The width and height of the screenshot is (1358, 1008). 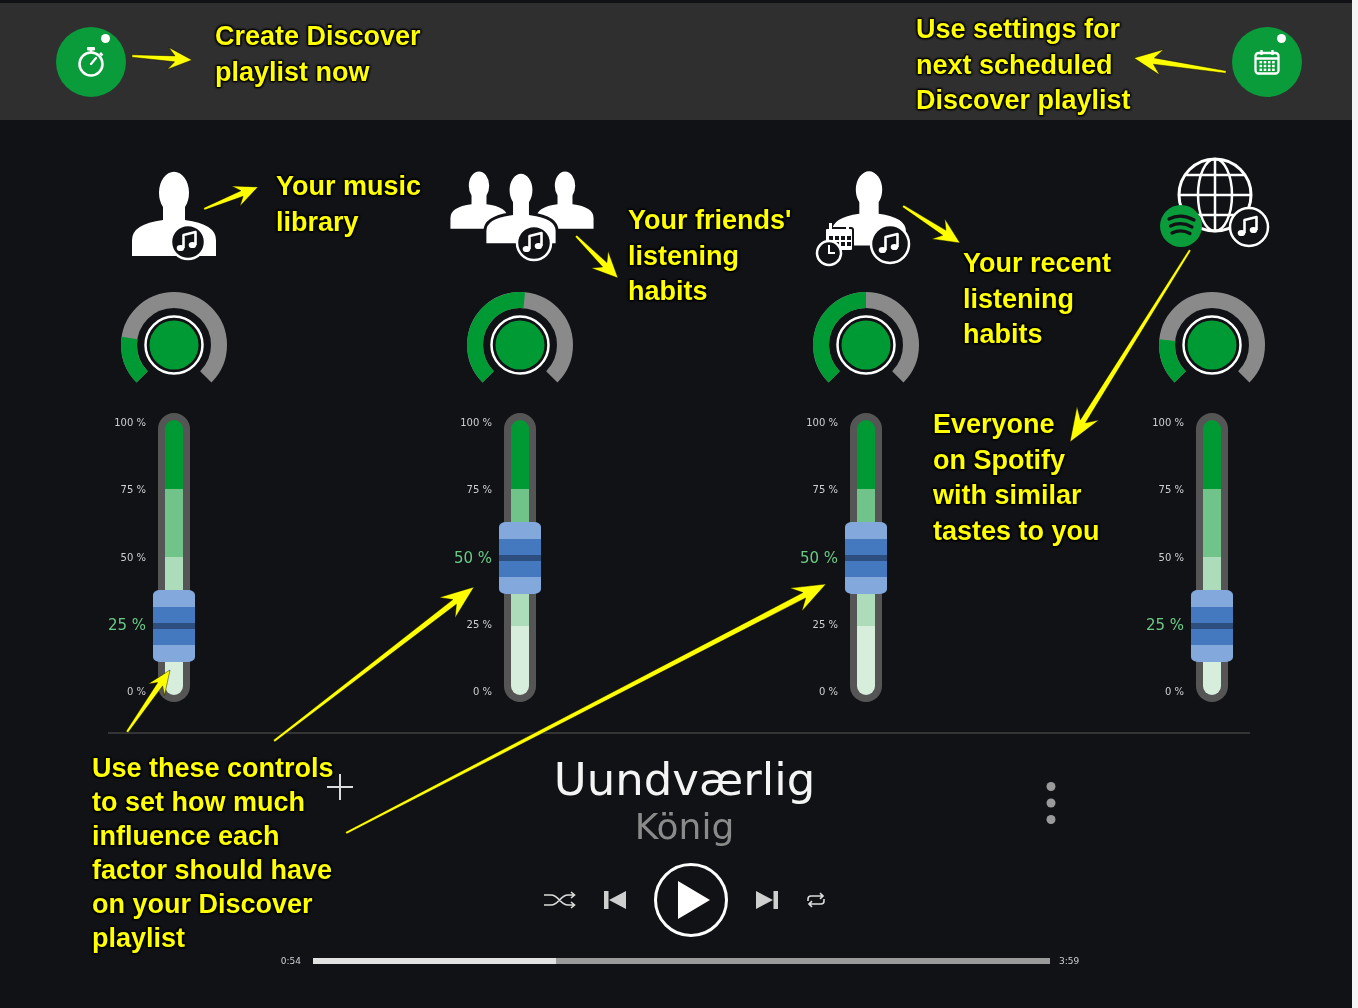 I want to click on callout-text: Use these controls to set how much influence each factor should have on your Discover playlist, so click(x=213, y=853).